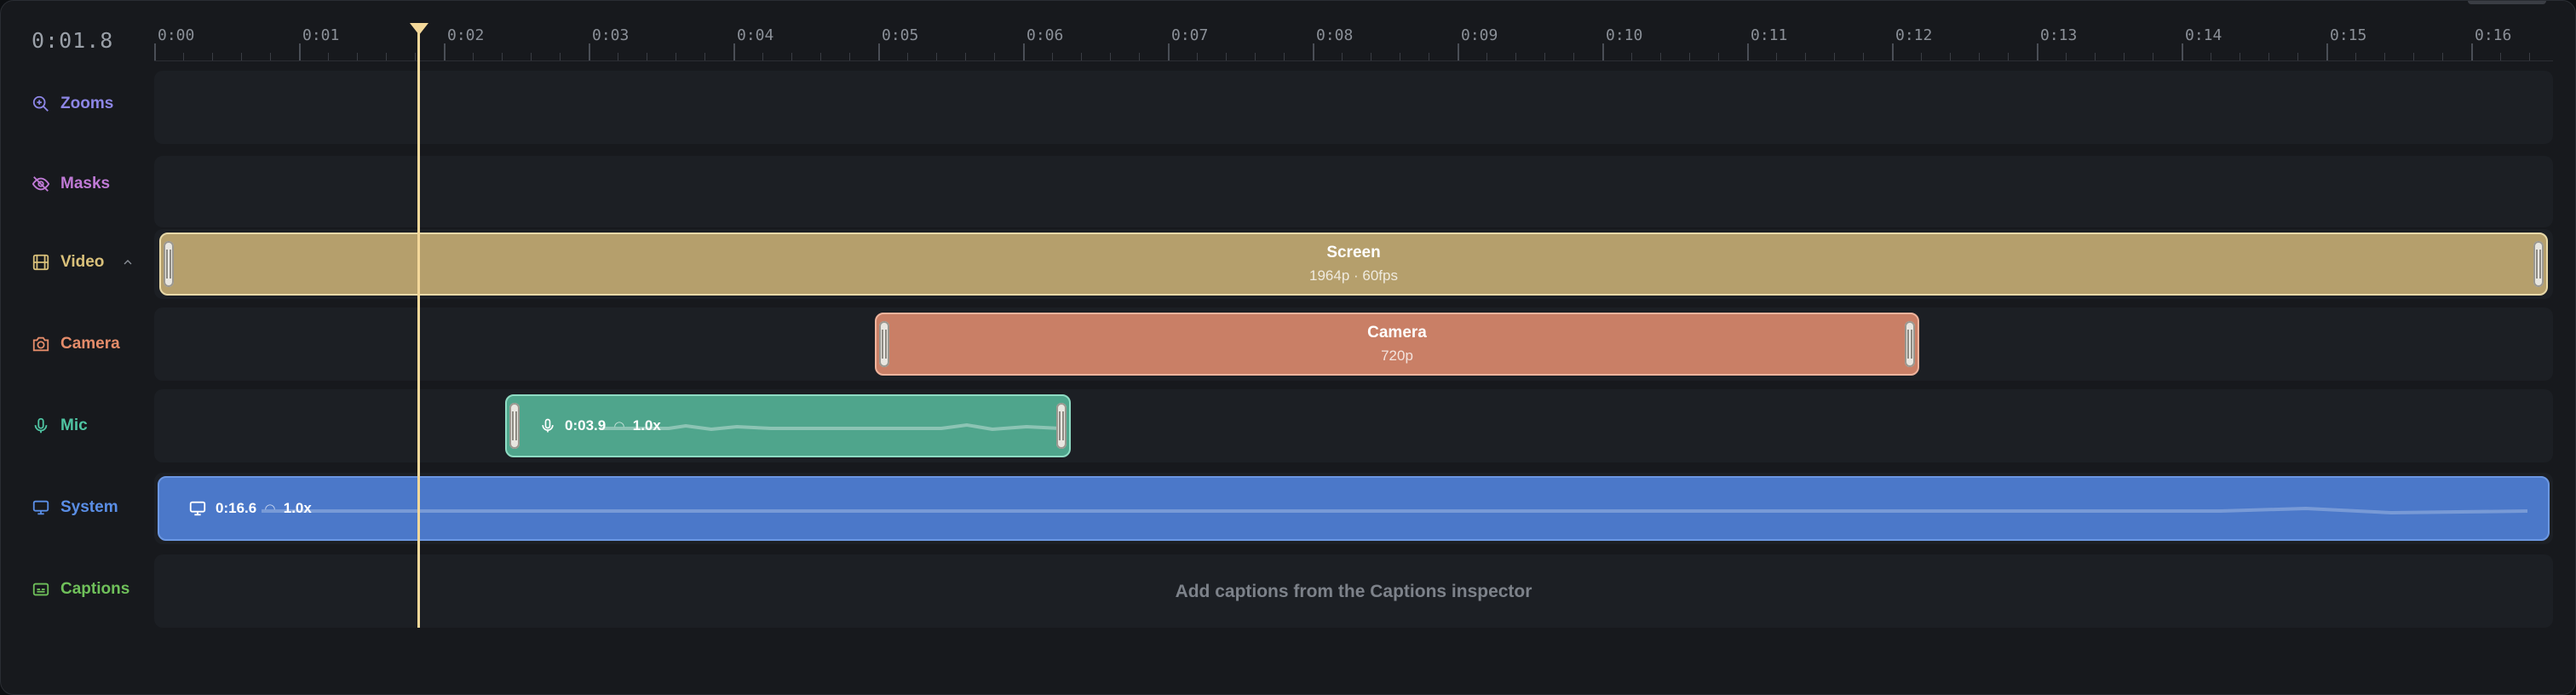  Describe the element at coordinates (83, 262) in the screenshot. I see `track-name: Video` at that location.